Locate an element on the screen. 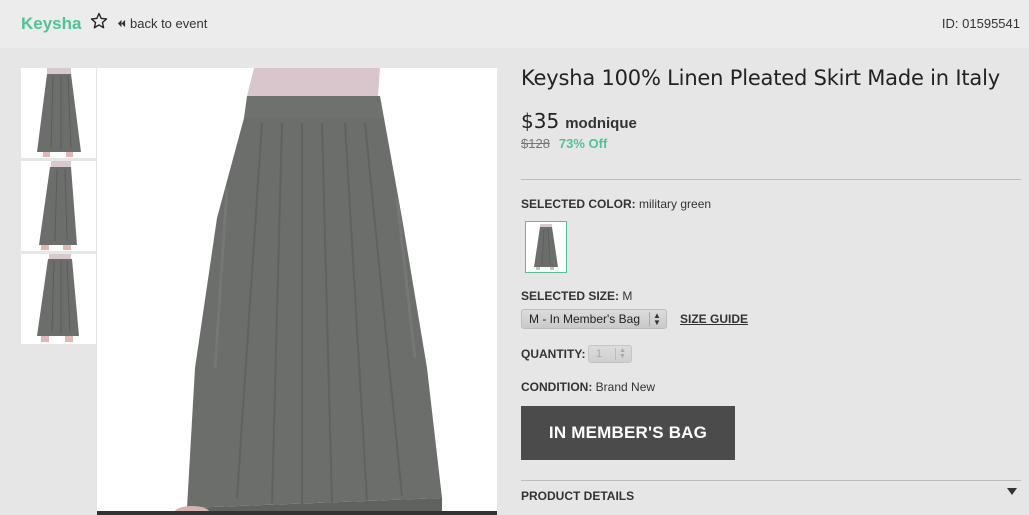  discount-badge: 73% Off is located at coordinates (583, 143).